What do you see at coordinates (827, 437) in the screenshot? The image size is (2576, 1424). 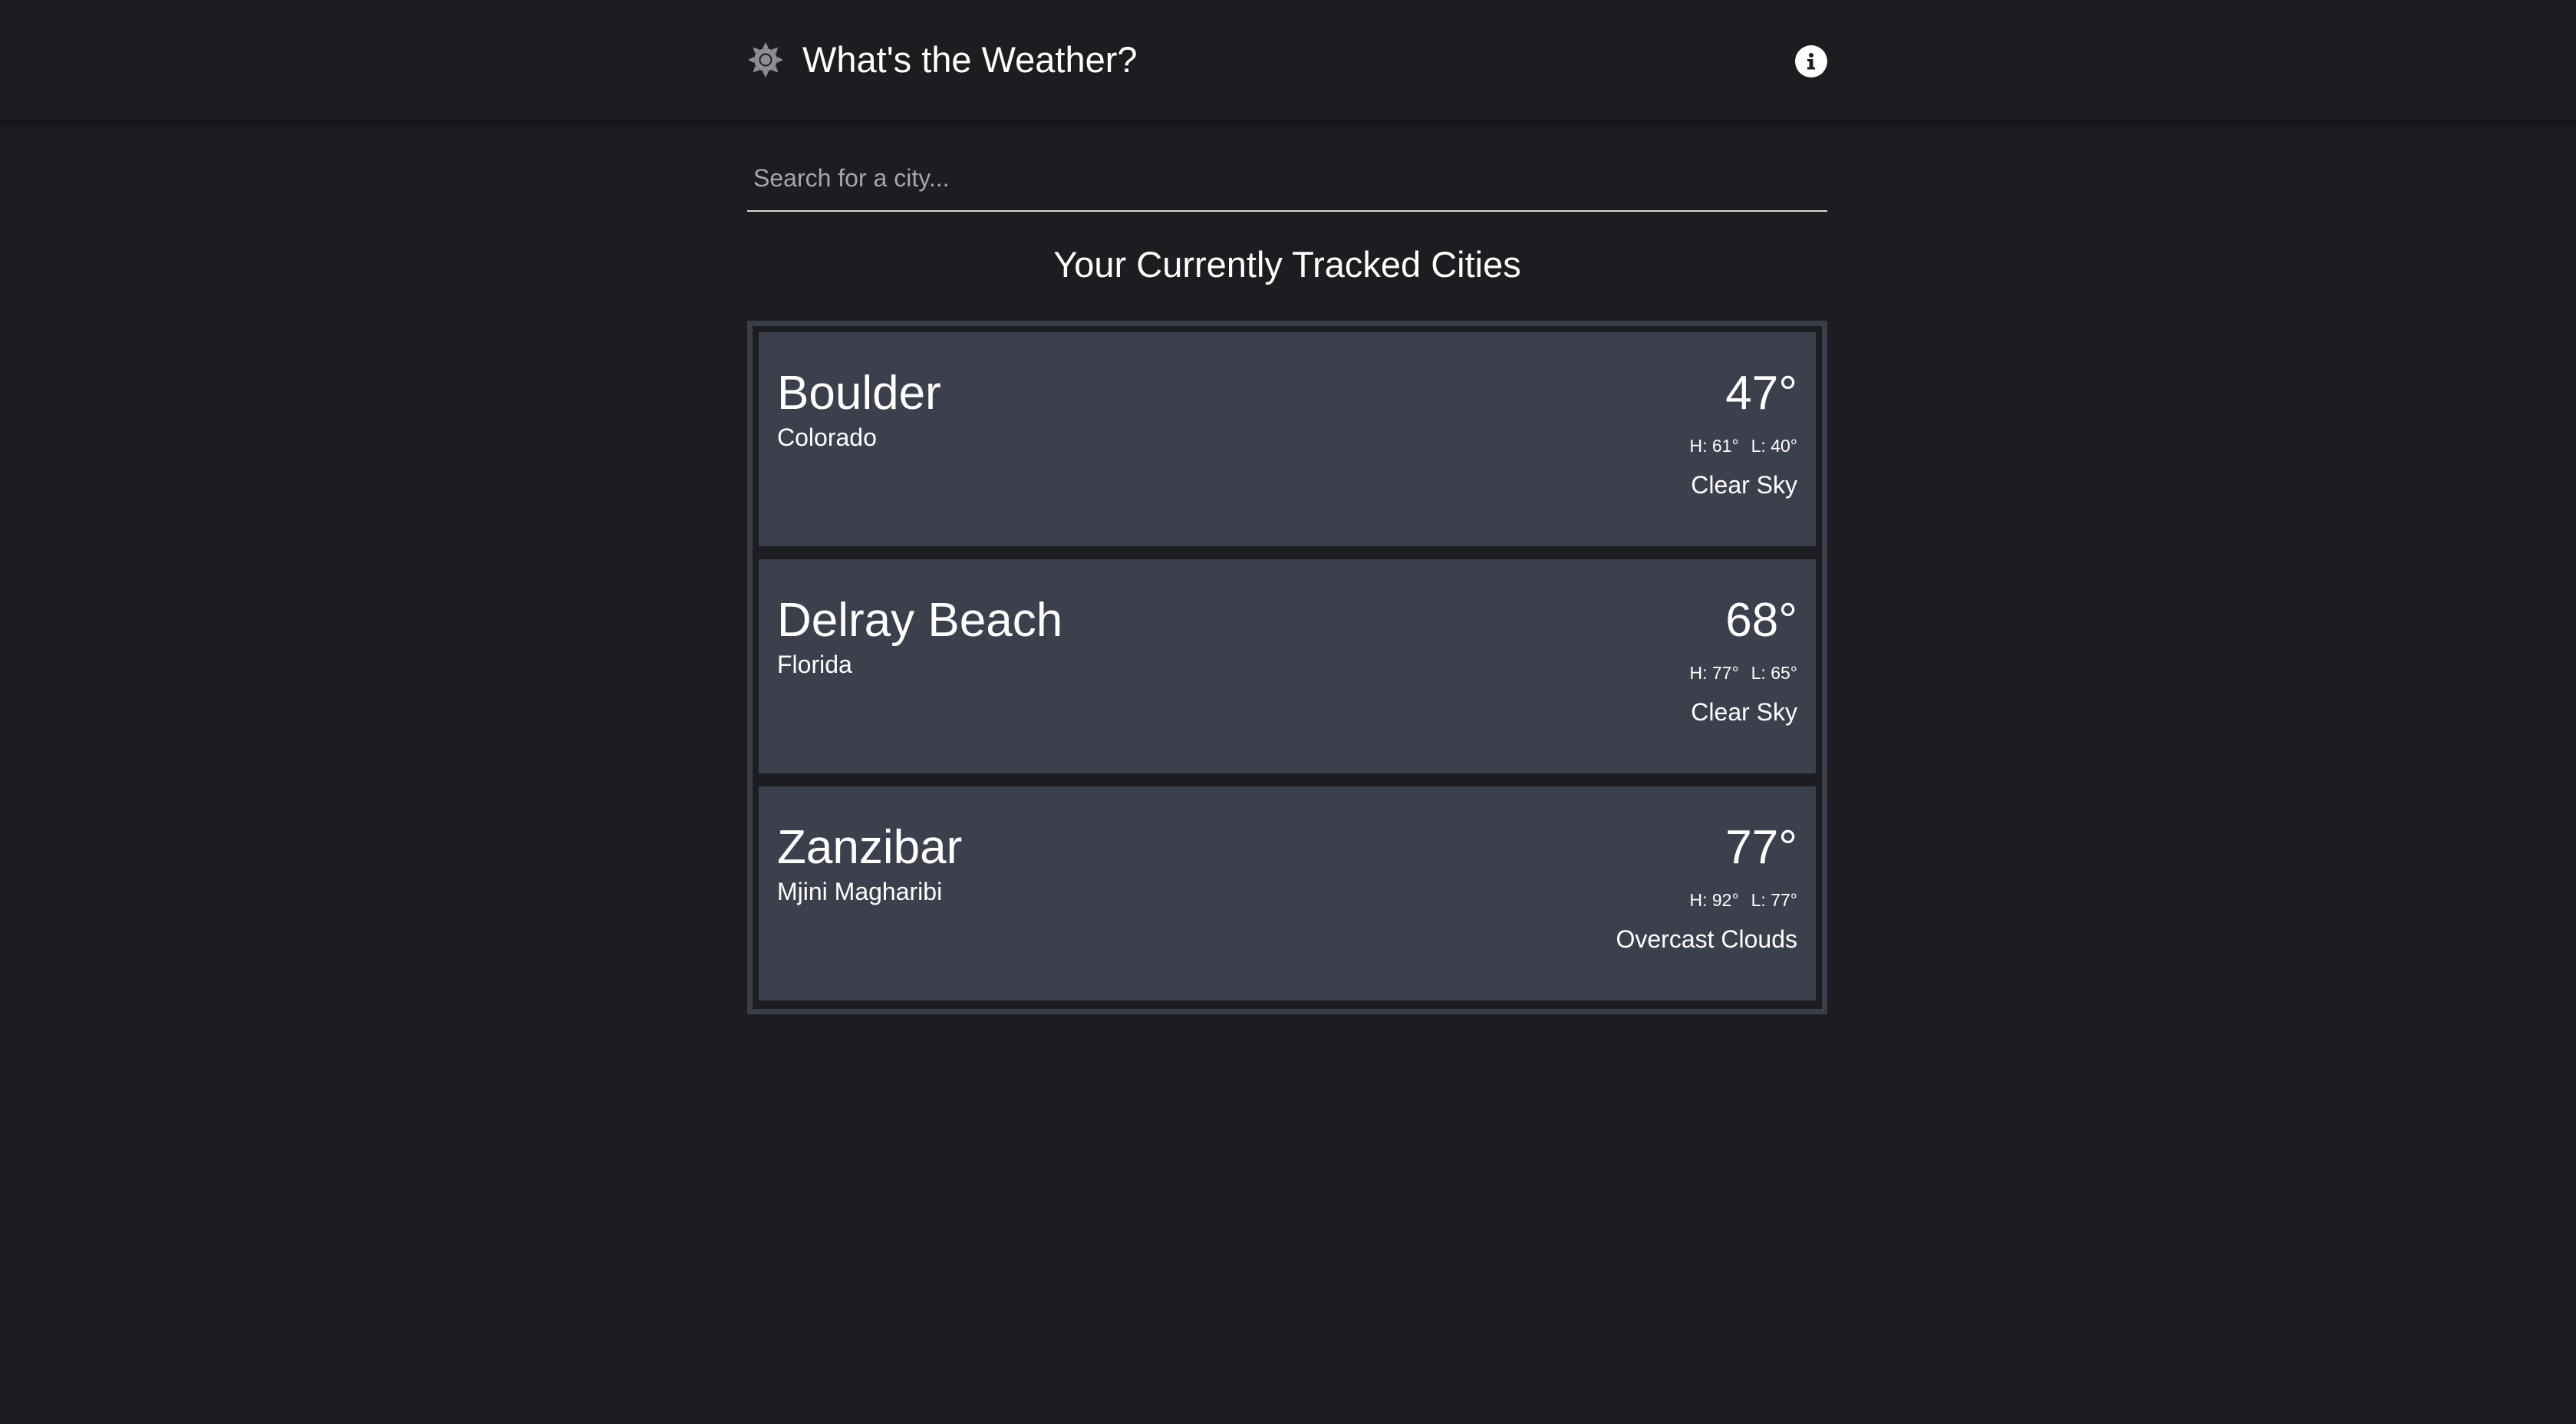 I see `city-region: Colorado` at bounding box center [827, 437].